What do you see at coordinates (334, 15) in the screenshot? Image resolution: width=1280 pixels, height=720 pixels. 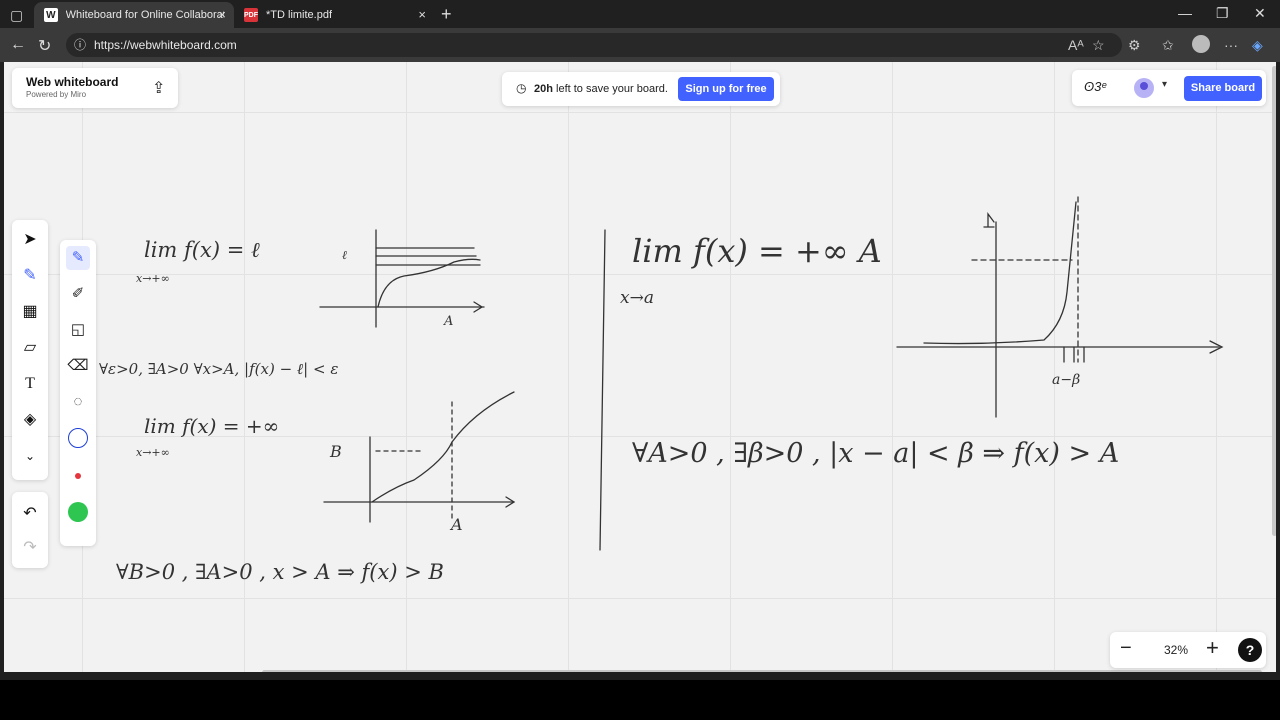 I see `tab-pdf: PDF *TD limite.pdf ×` at bounding box center [334, 15].